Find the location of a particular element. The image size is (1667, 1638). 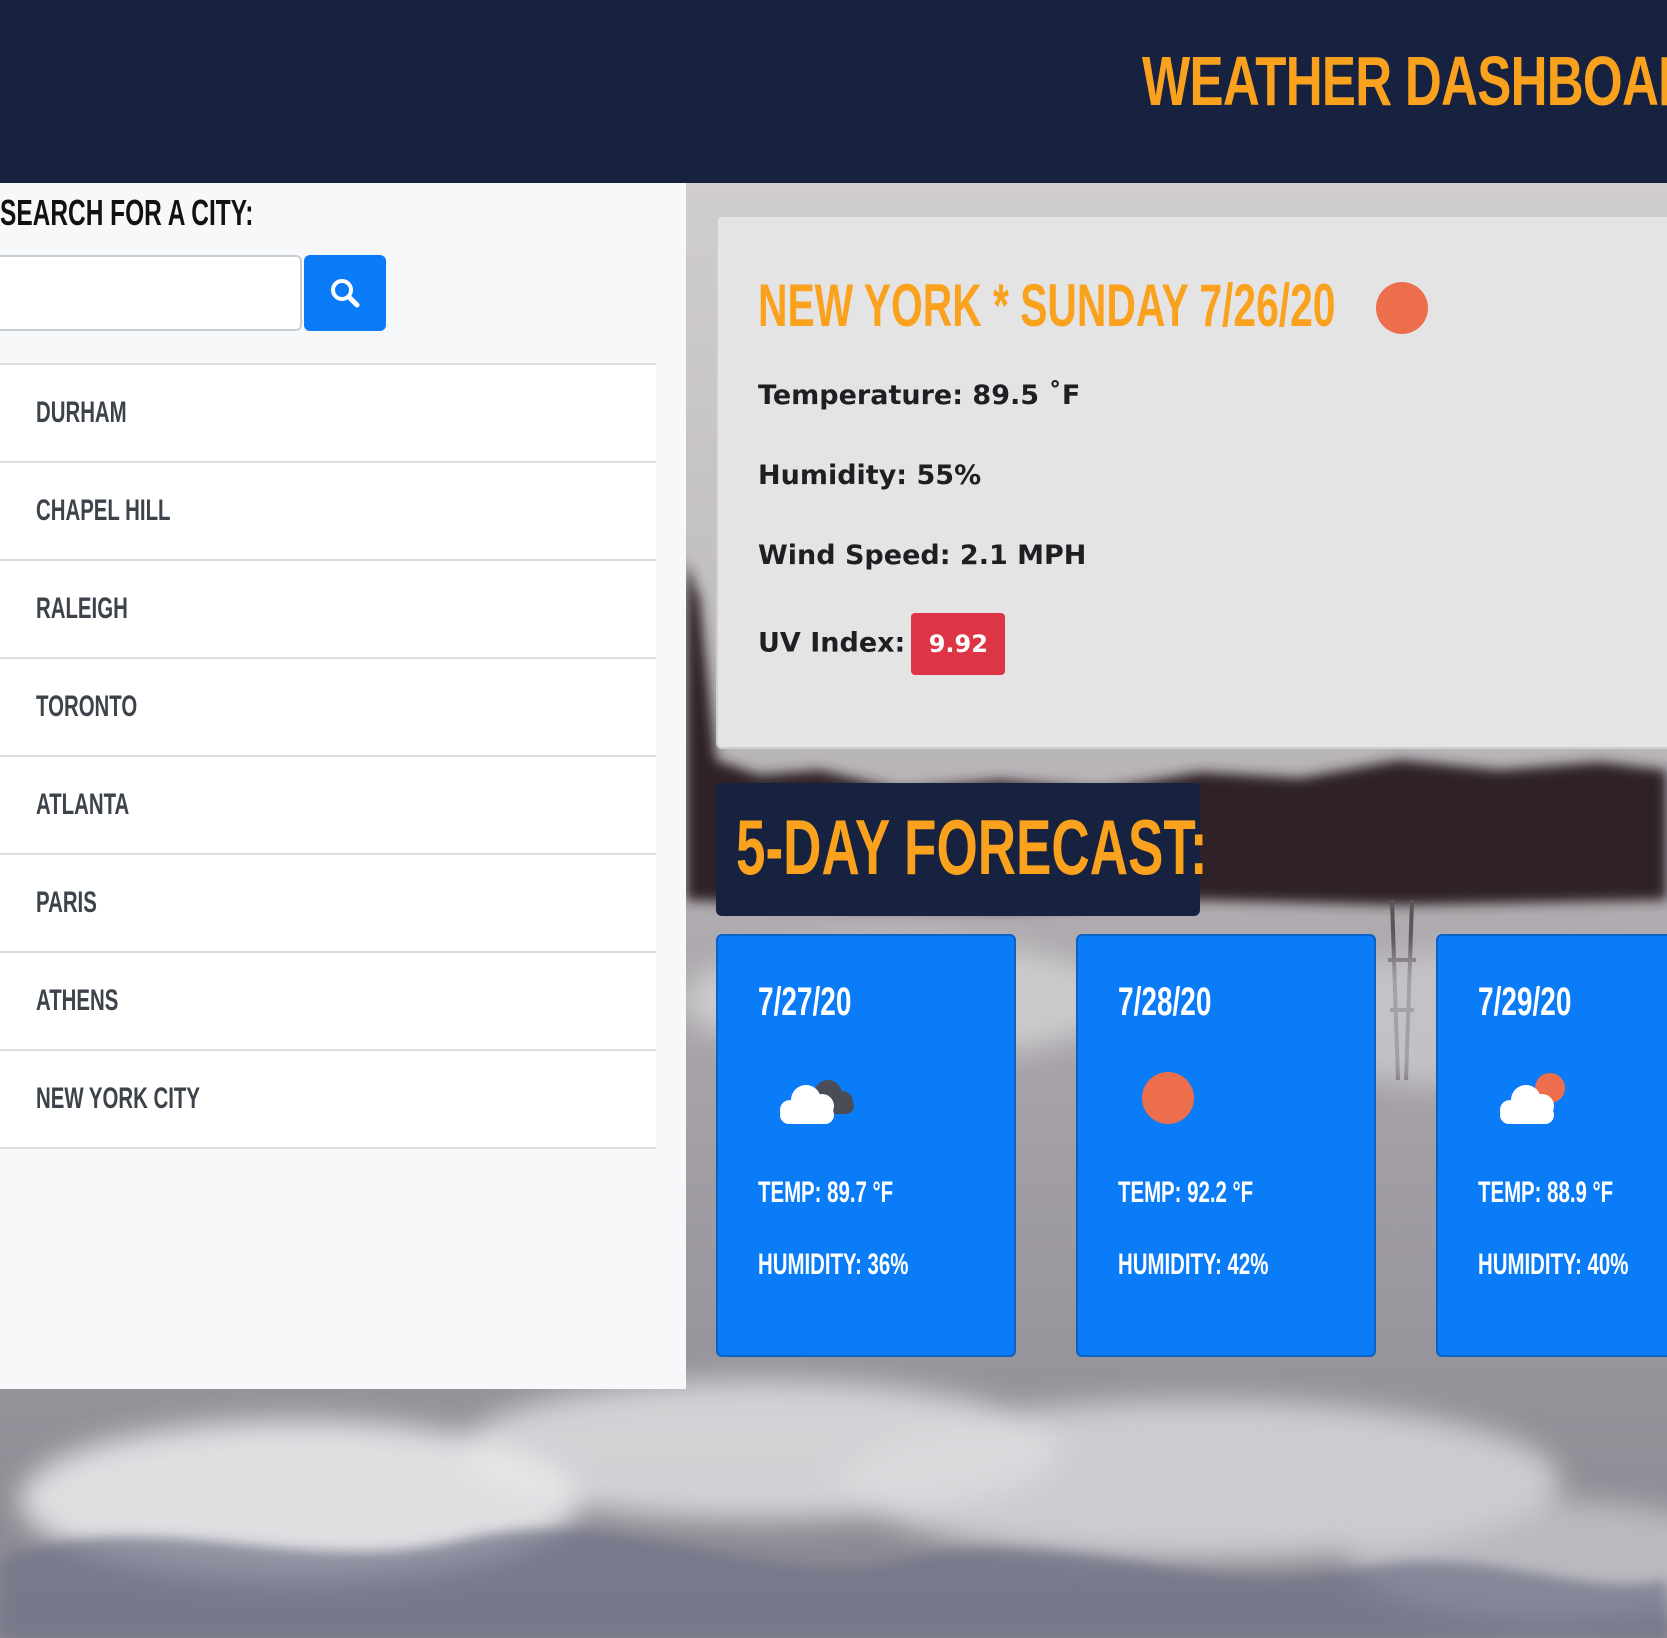

humidity-stat: Humidity: 55% is located at coordinates (870, 475).